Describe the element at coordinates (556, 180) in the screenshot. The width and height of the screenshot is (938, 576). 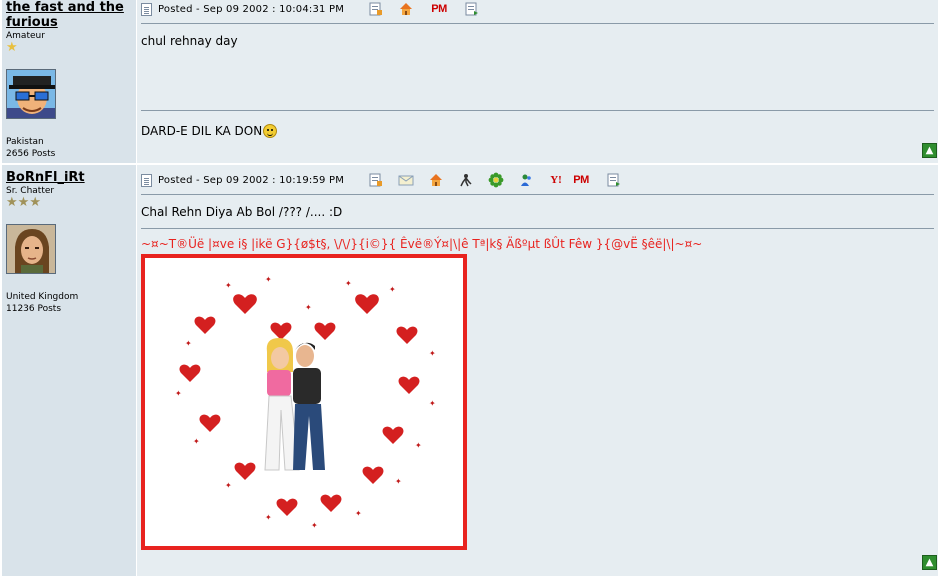
I see `yahoo-icon: Y!` at that location.